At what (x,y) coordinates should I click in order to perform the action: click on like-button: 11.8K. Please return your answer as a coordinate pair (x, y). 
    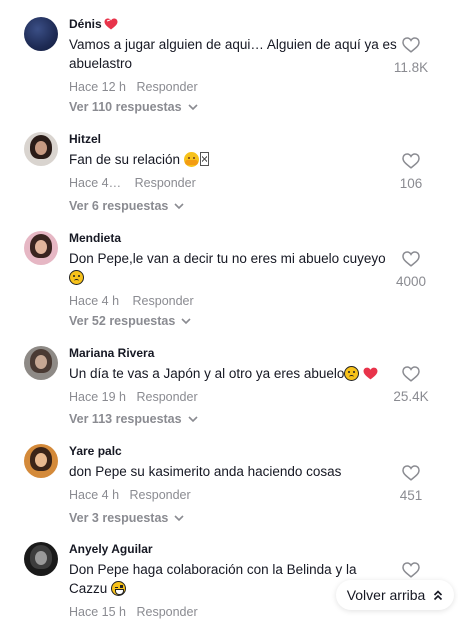
    Looking at the image, I should click on (411, 56).